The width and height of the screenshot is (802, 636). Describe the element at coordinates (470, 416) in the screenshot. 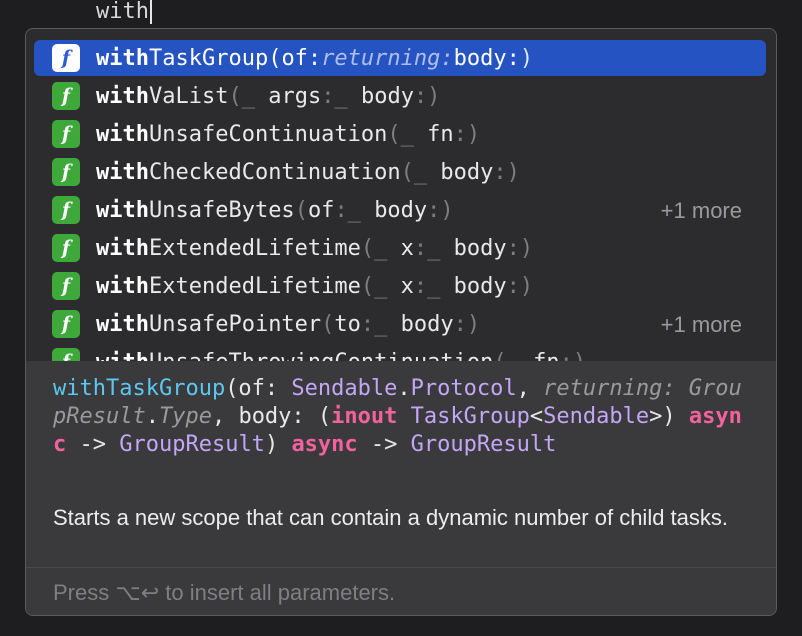

I see `declaration-token: TaskGroup` at that location.